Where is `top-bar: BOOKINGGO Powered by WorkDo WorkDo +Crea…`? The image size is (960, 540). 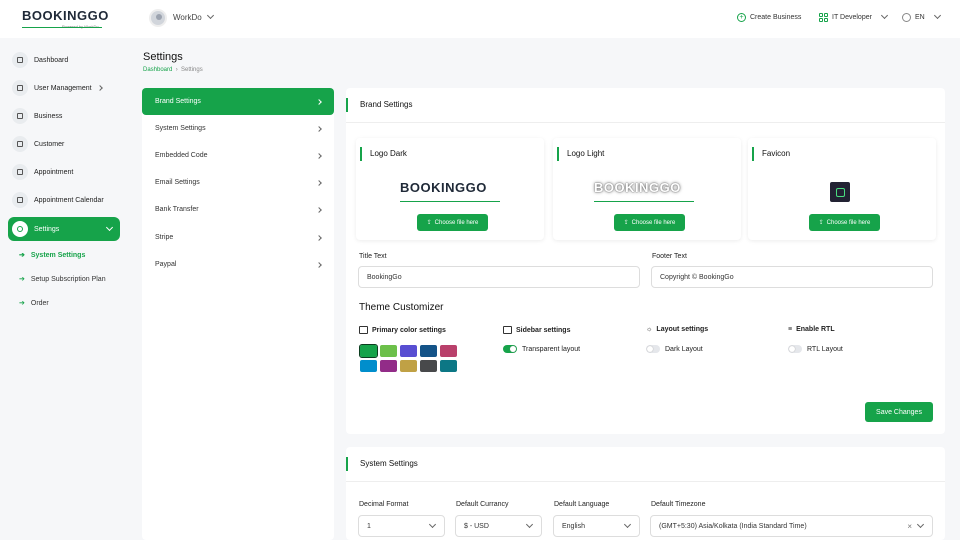 top-bar: BOOKINGGO Powered by WorkDo WorkDo +Crea… is located at coordinates (480, 19).